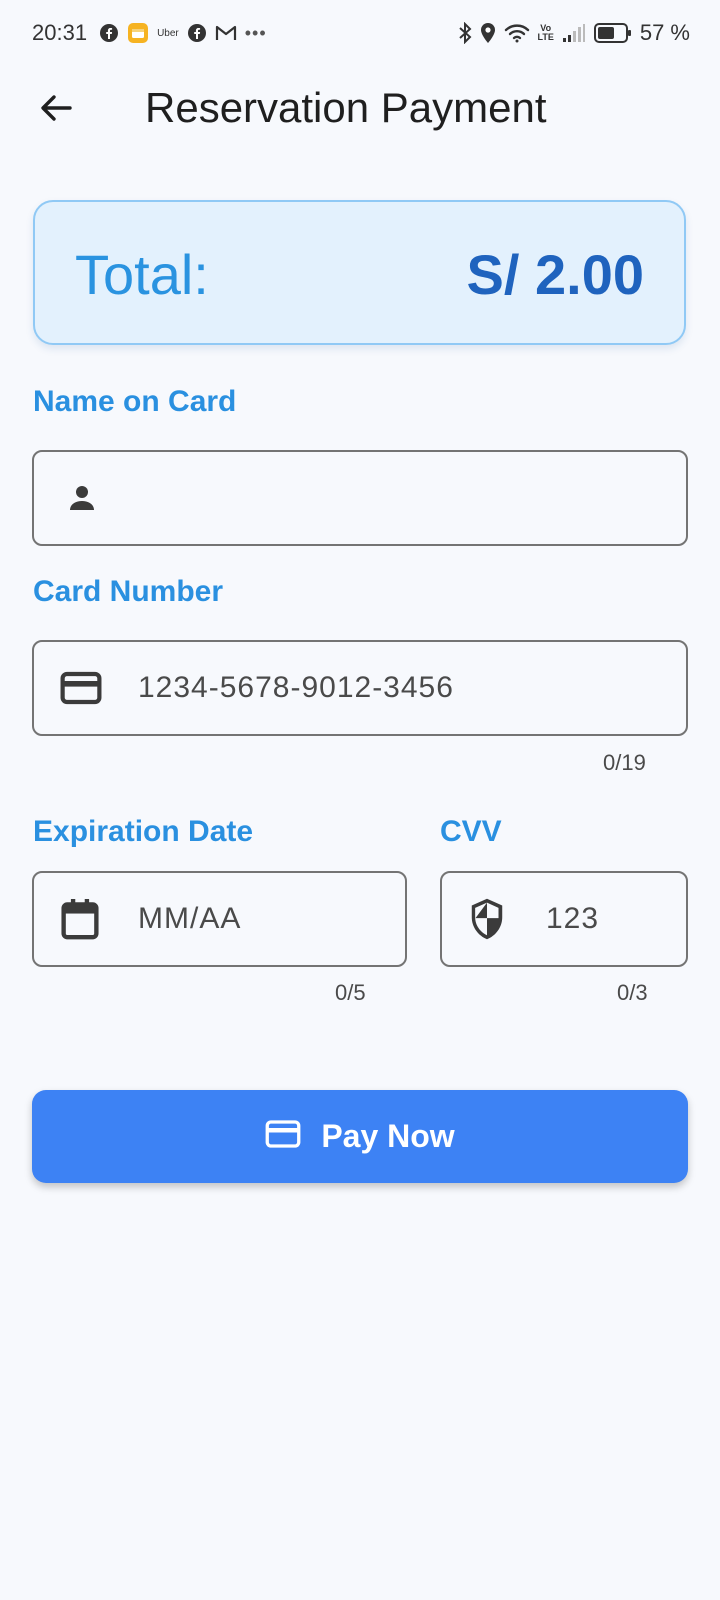  I want to click on card-number-label: Card Number, so click(128, 591).